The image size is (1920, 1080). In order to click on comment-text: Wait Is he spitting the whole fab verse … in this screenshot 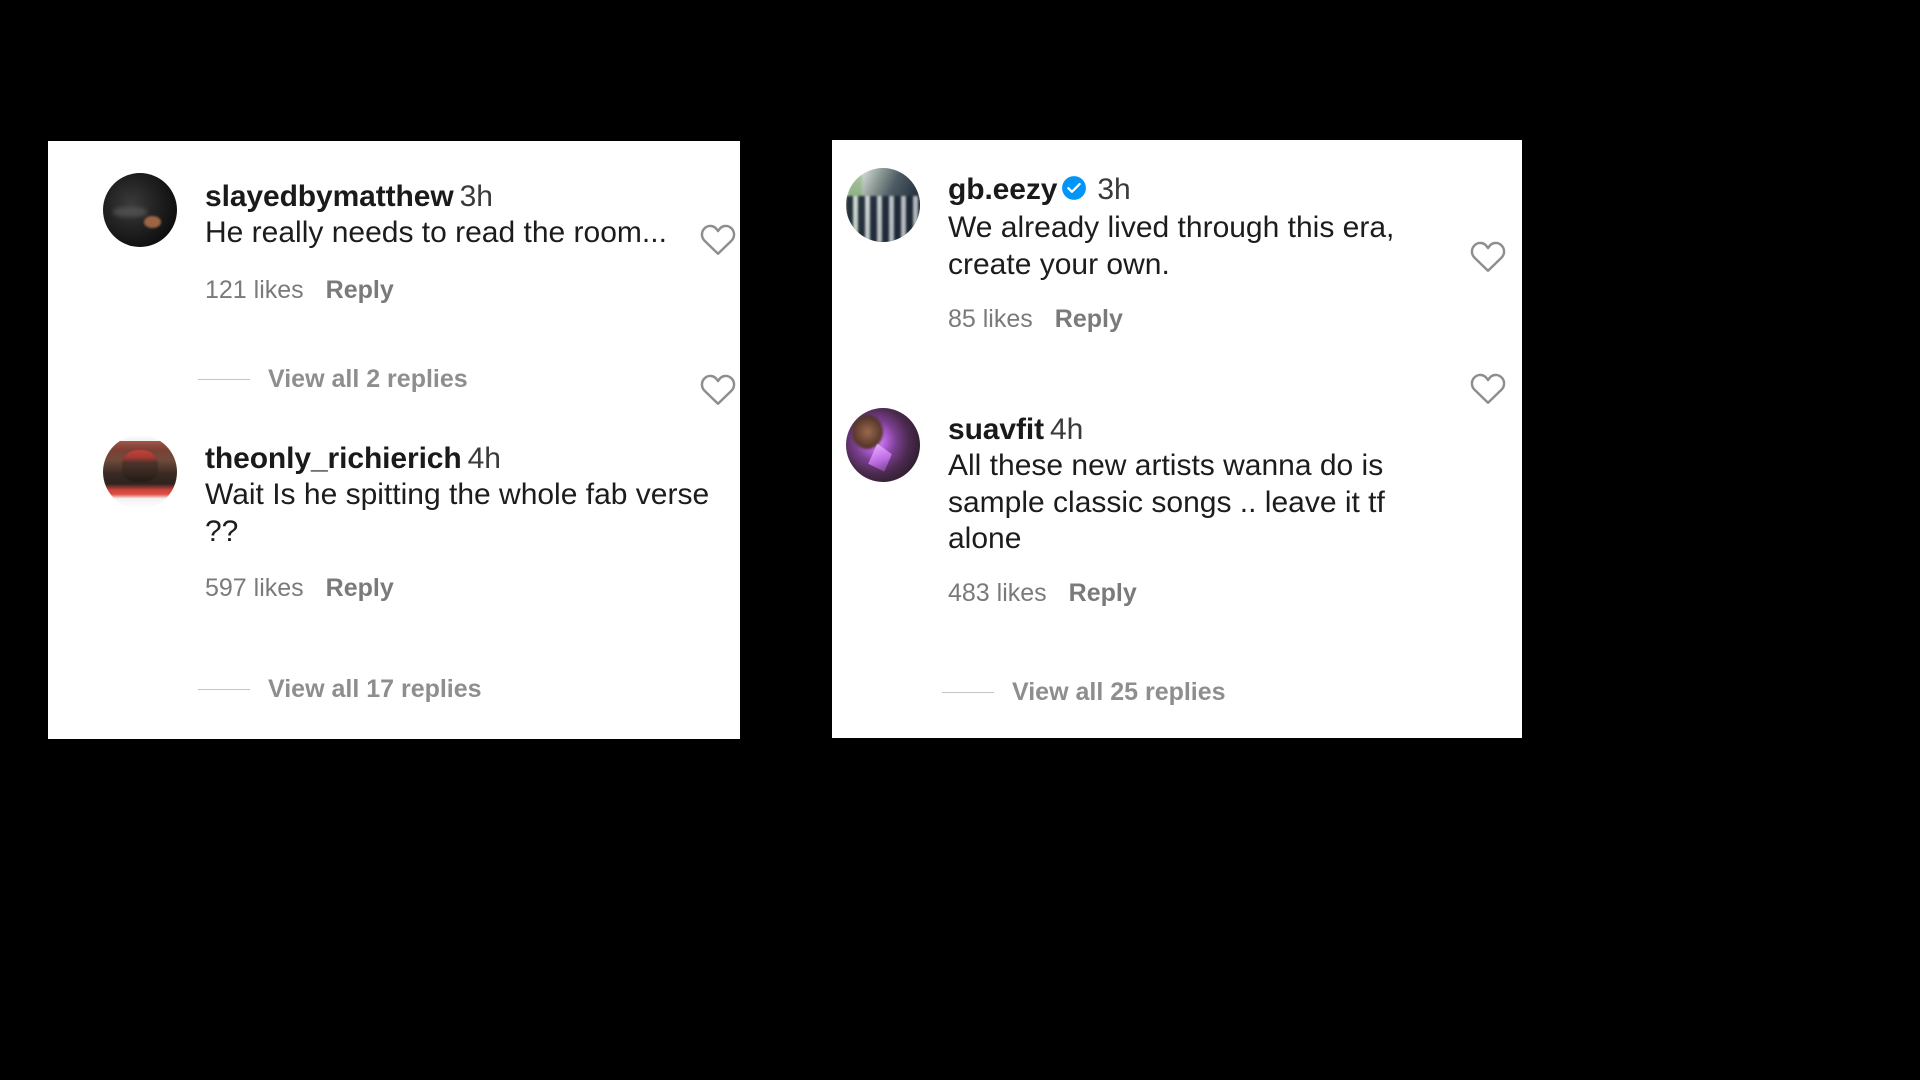, I will do `click(457, 513)`.